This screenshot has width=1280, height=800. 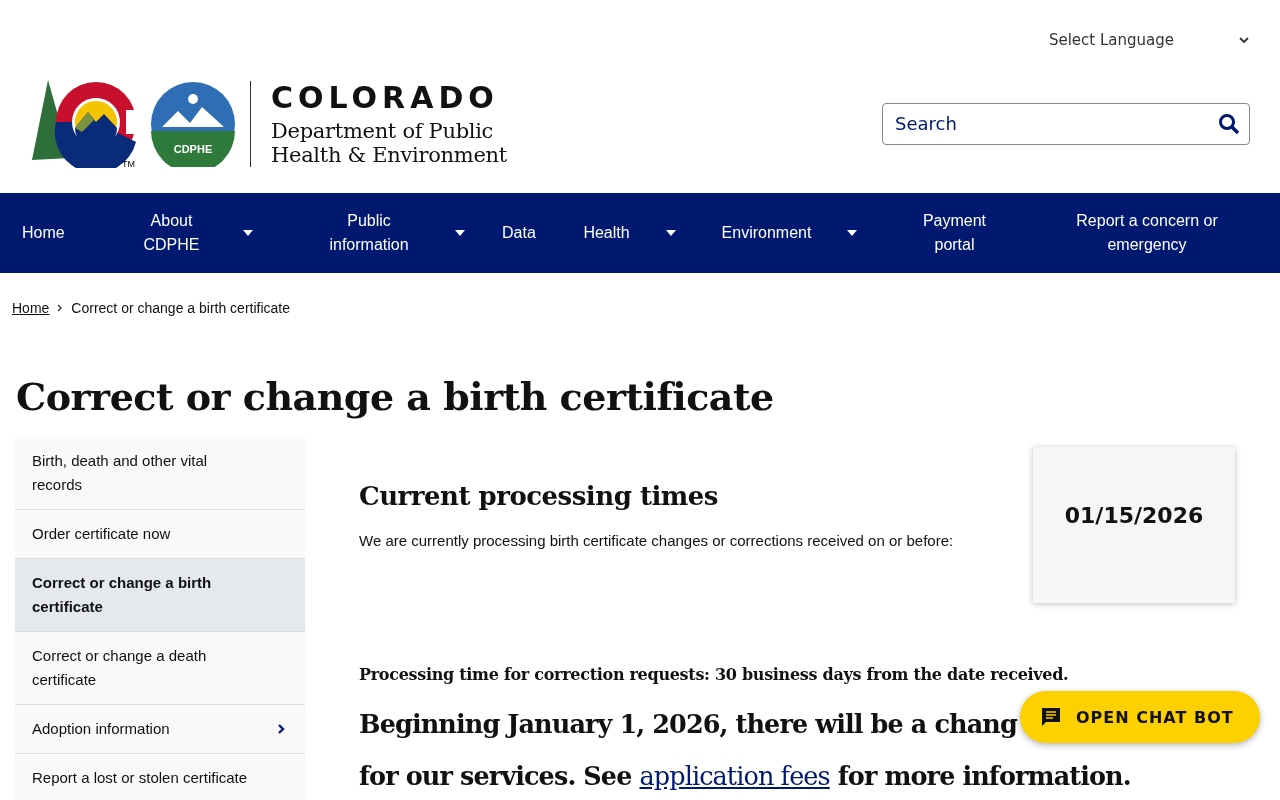 I want to click on nav-link: Payment portal, so click(x=954, y=233).